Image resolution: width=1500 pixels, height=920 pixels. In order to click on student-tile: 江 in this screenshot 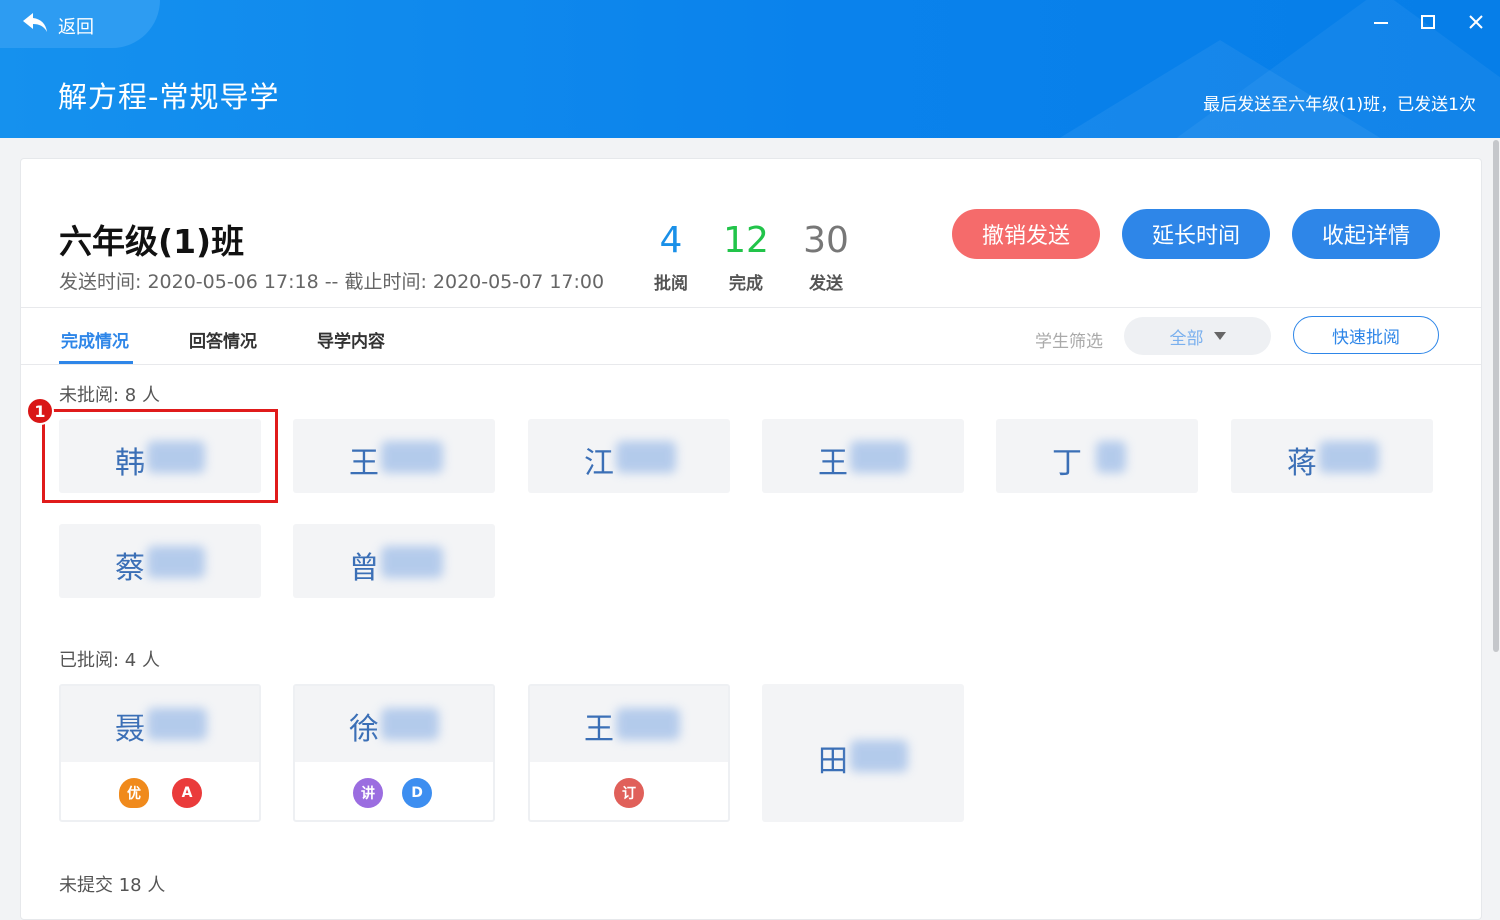, I will do `click(629, 456)`.